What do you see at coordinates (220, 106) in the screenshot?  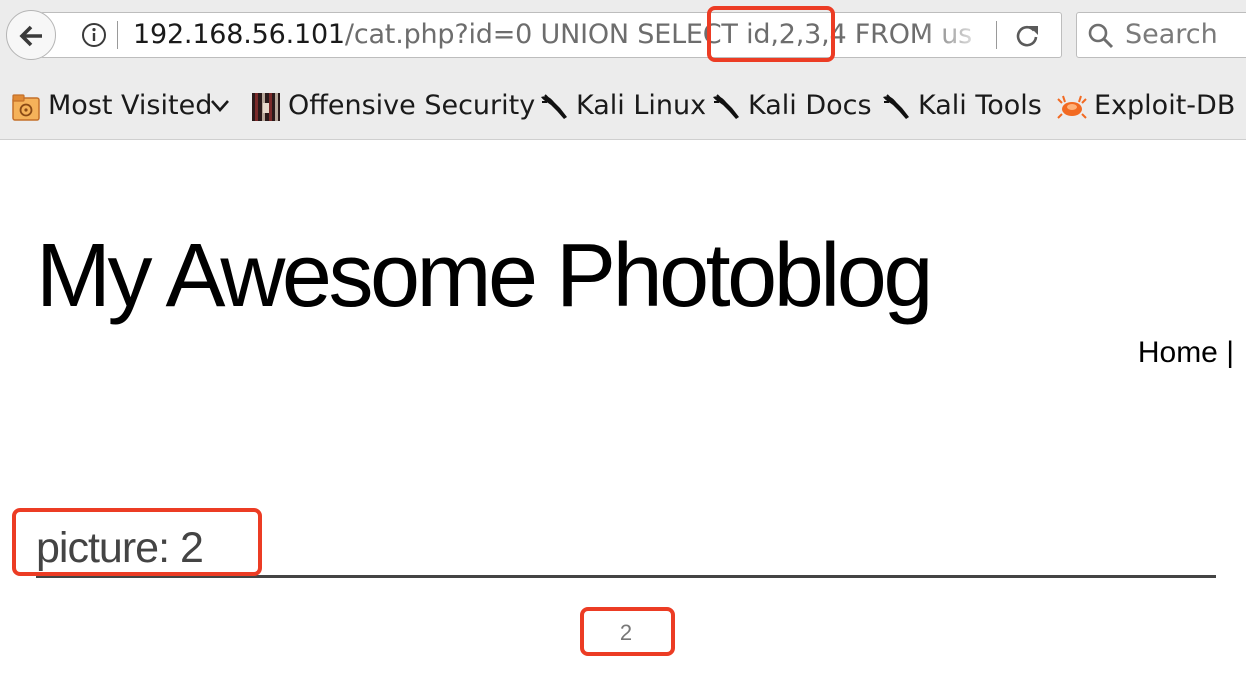 I see `chevron-down-icon` at bounding box center [220, 106].